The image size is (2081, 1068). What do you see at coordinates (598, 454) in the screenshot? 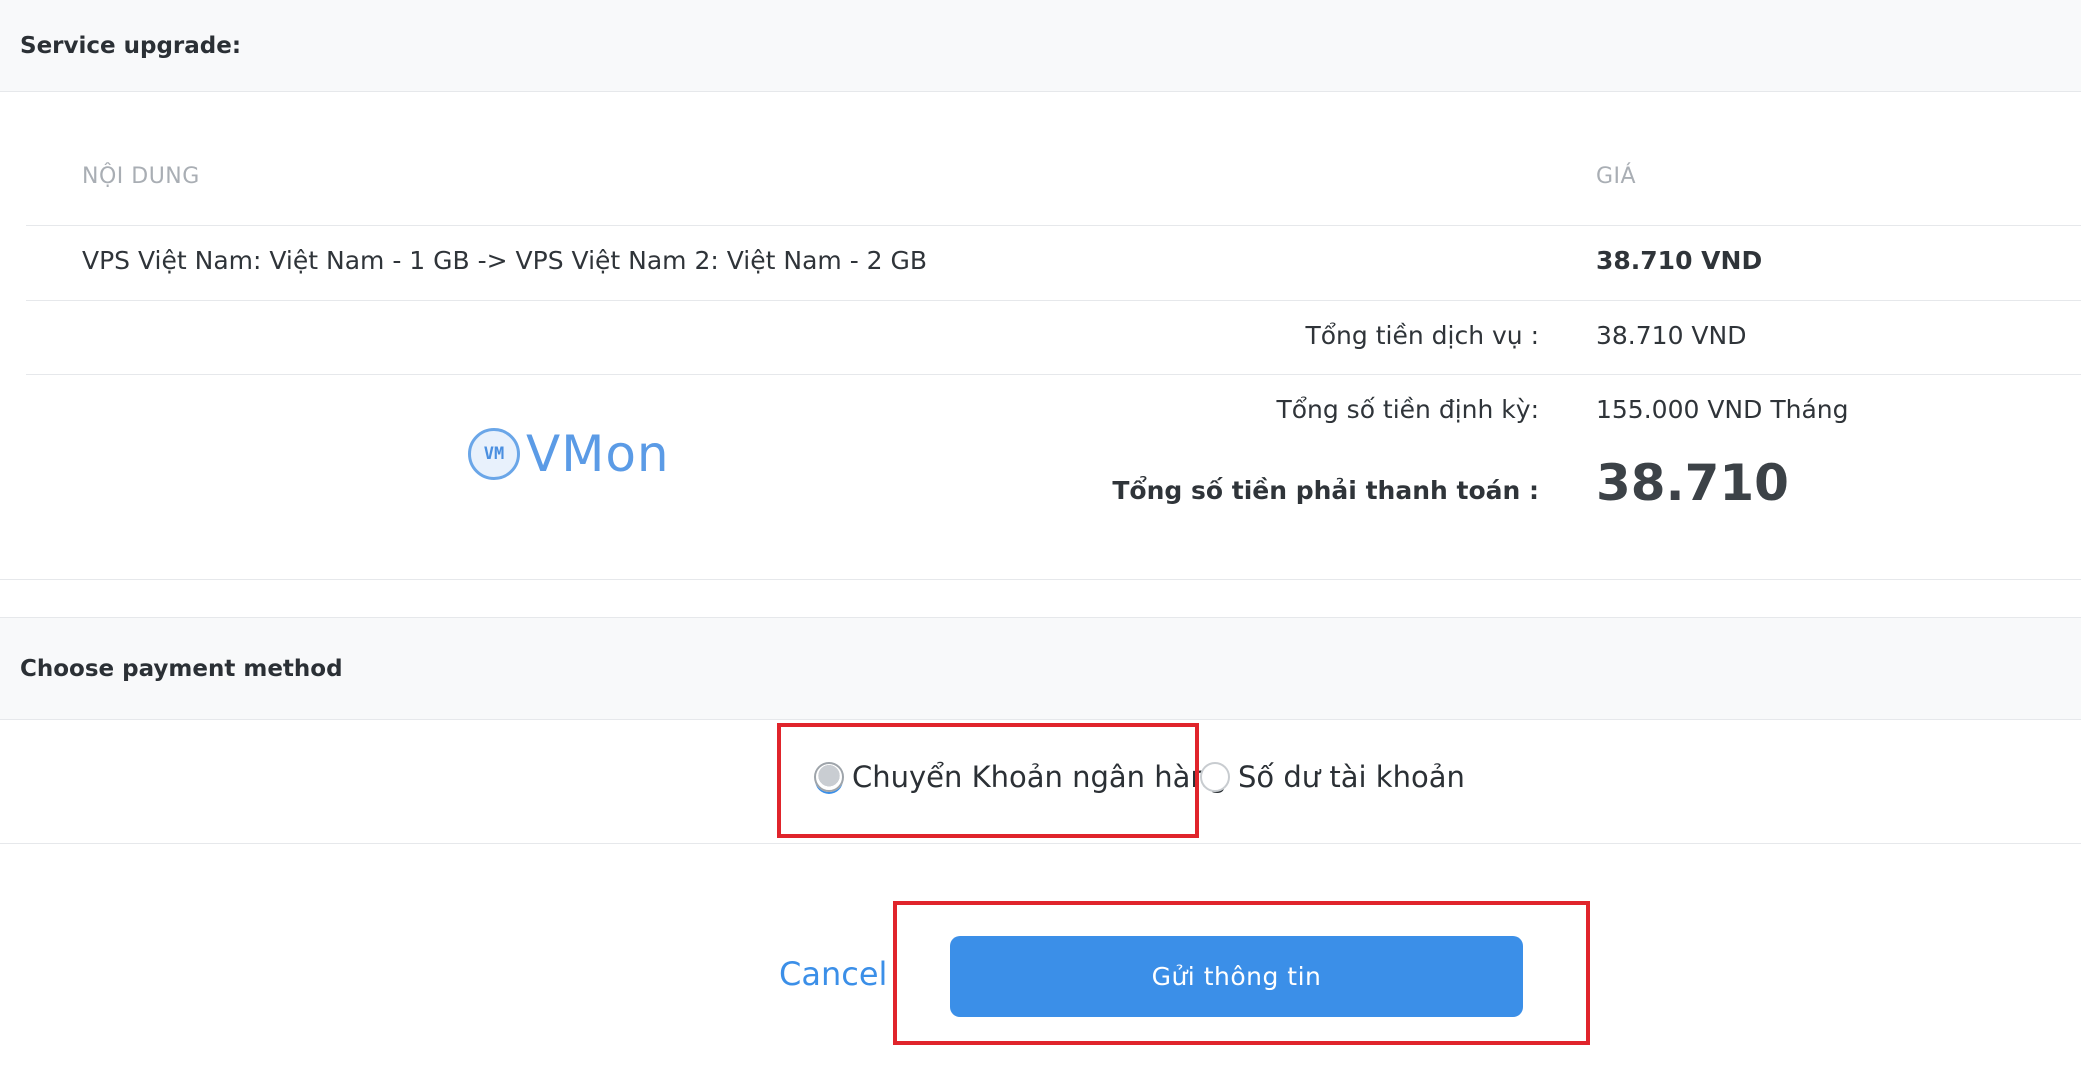
I see `vmon-logo-text: VMon` at bounding box center [598, 454].